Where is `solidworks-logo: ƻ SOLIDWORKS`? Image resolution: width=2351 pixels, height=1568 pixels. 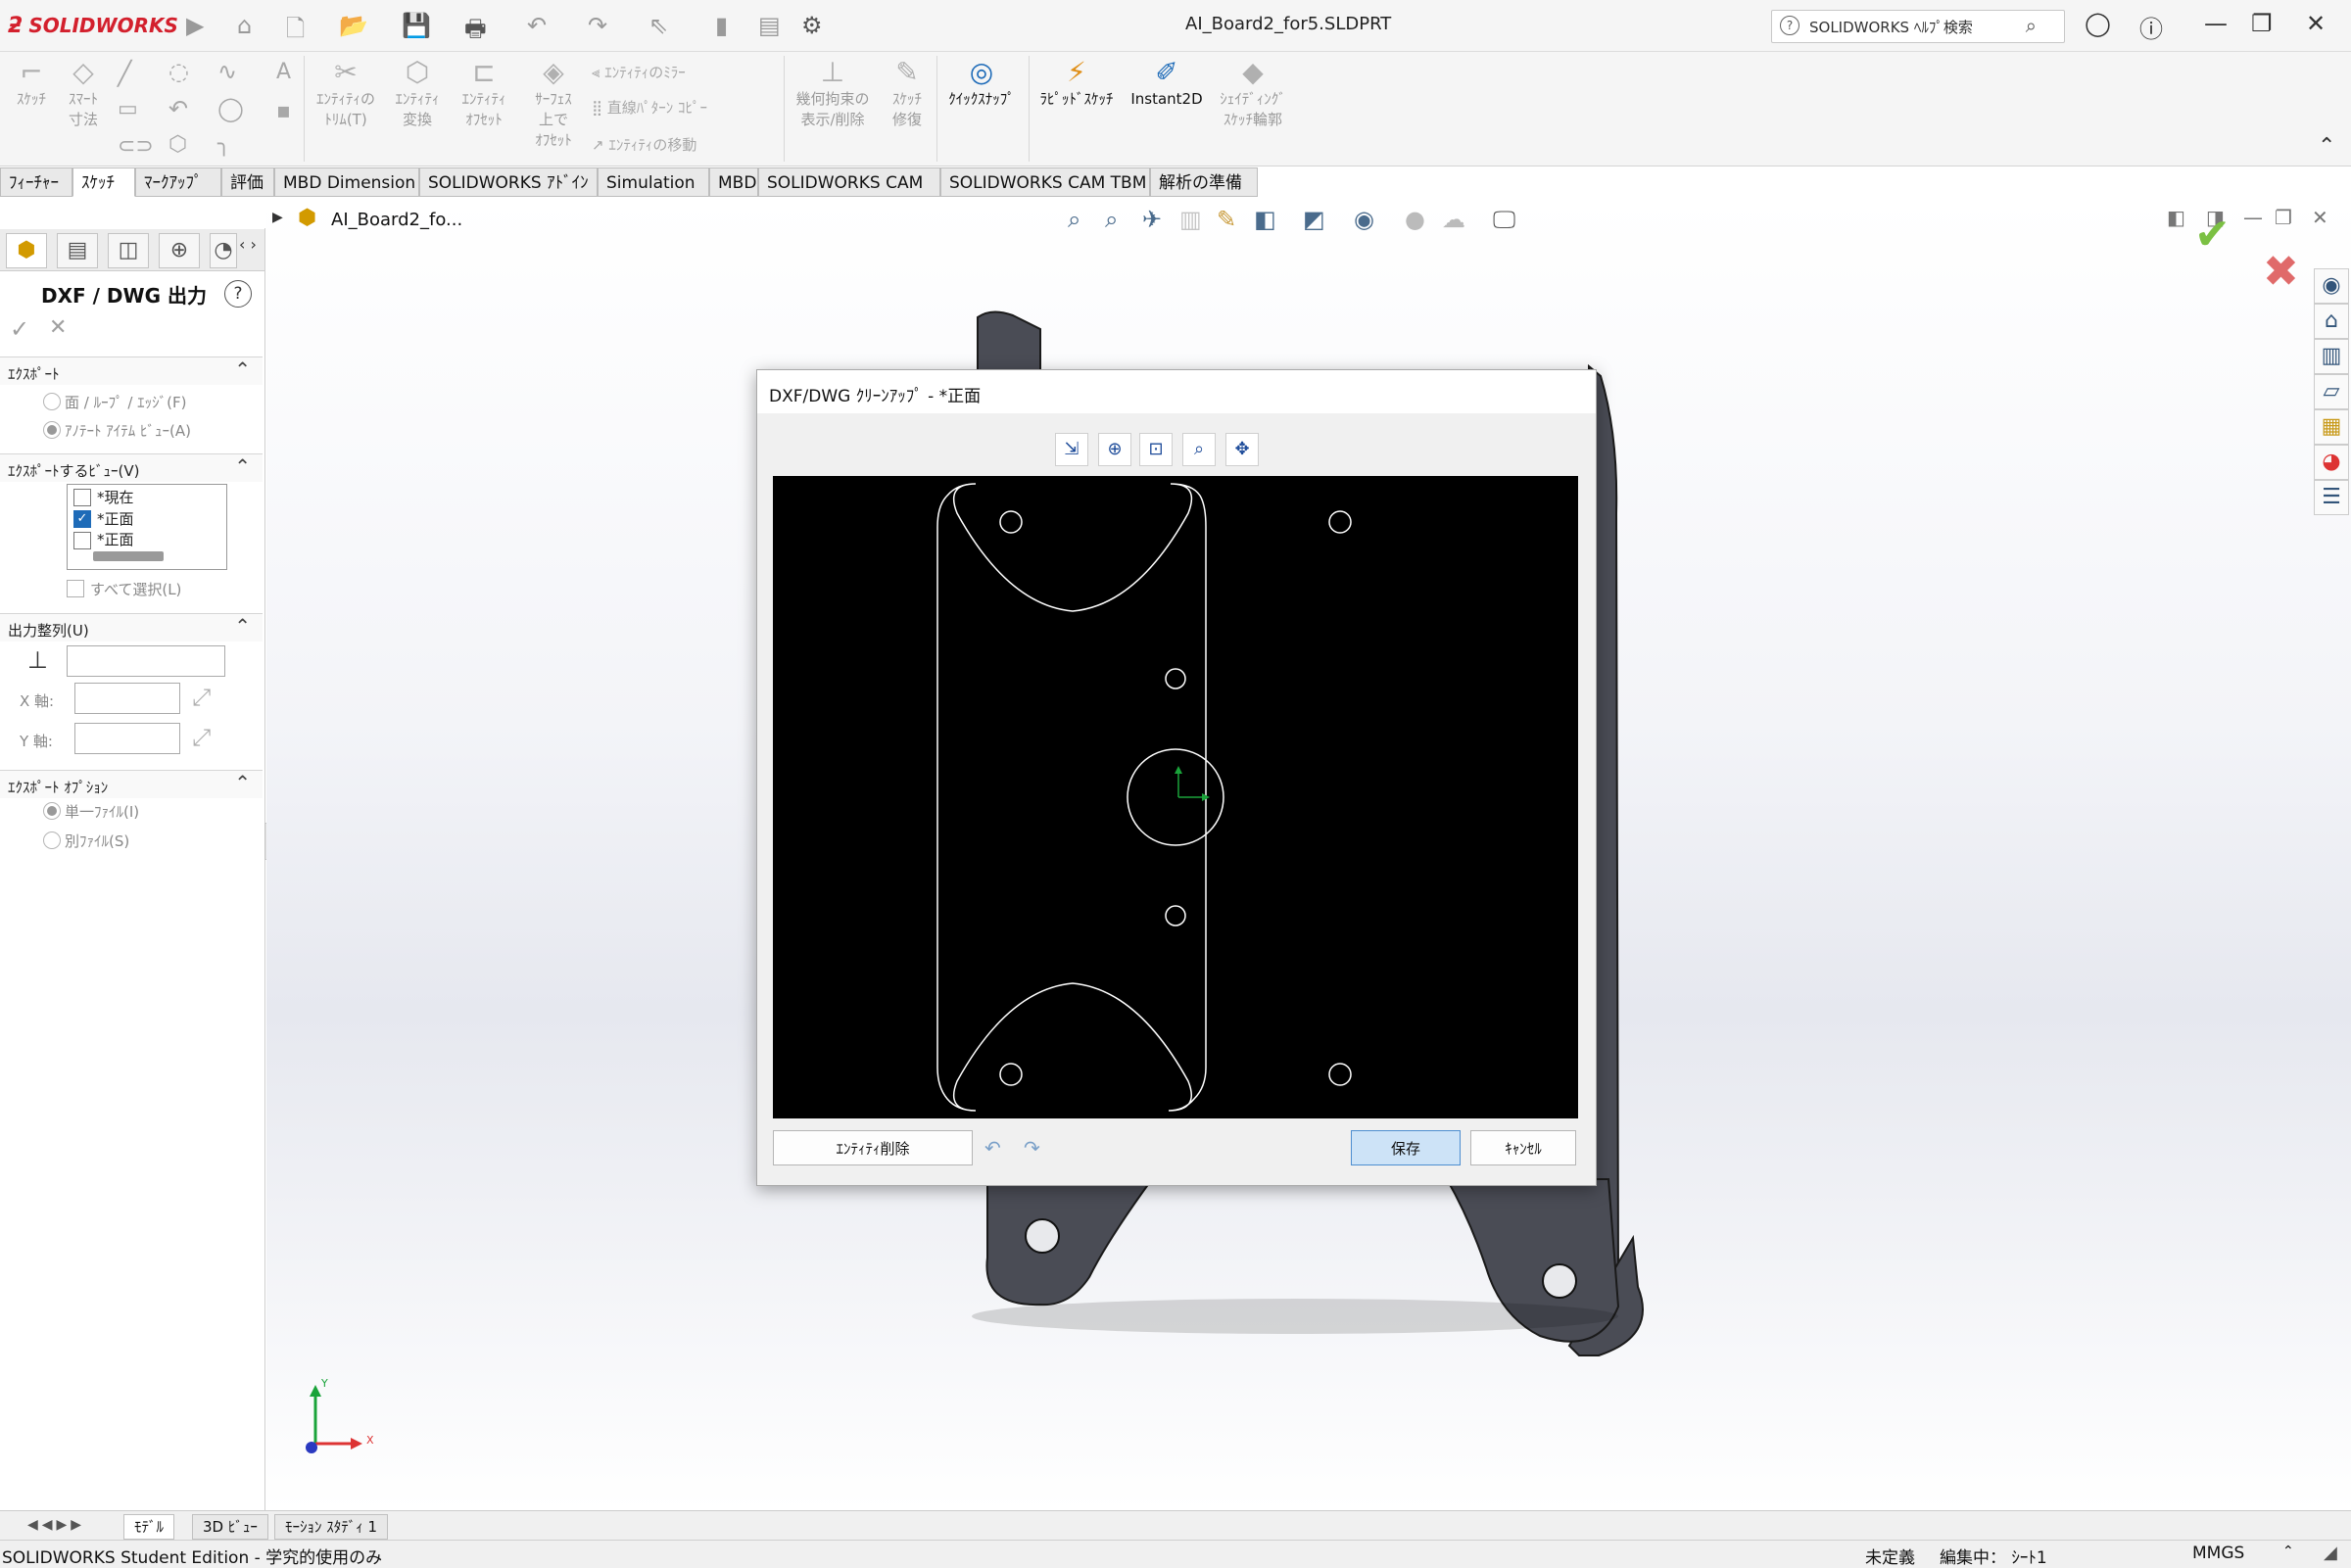 solidworks-logo: ƻ SOLIDWORKS is located at coordinates (93, 26).